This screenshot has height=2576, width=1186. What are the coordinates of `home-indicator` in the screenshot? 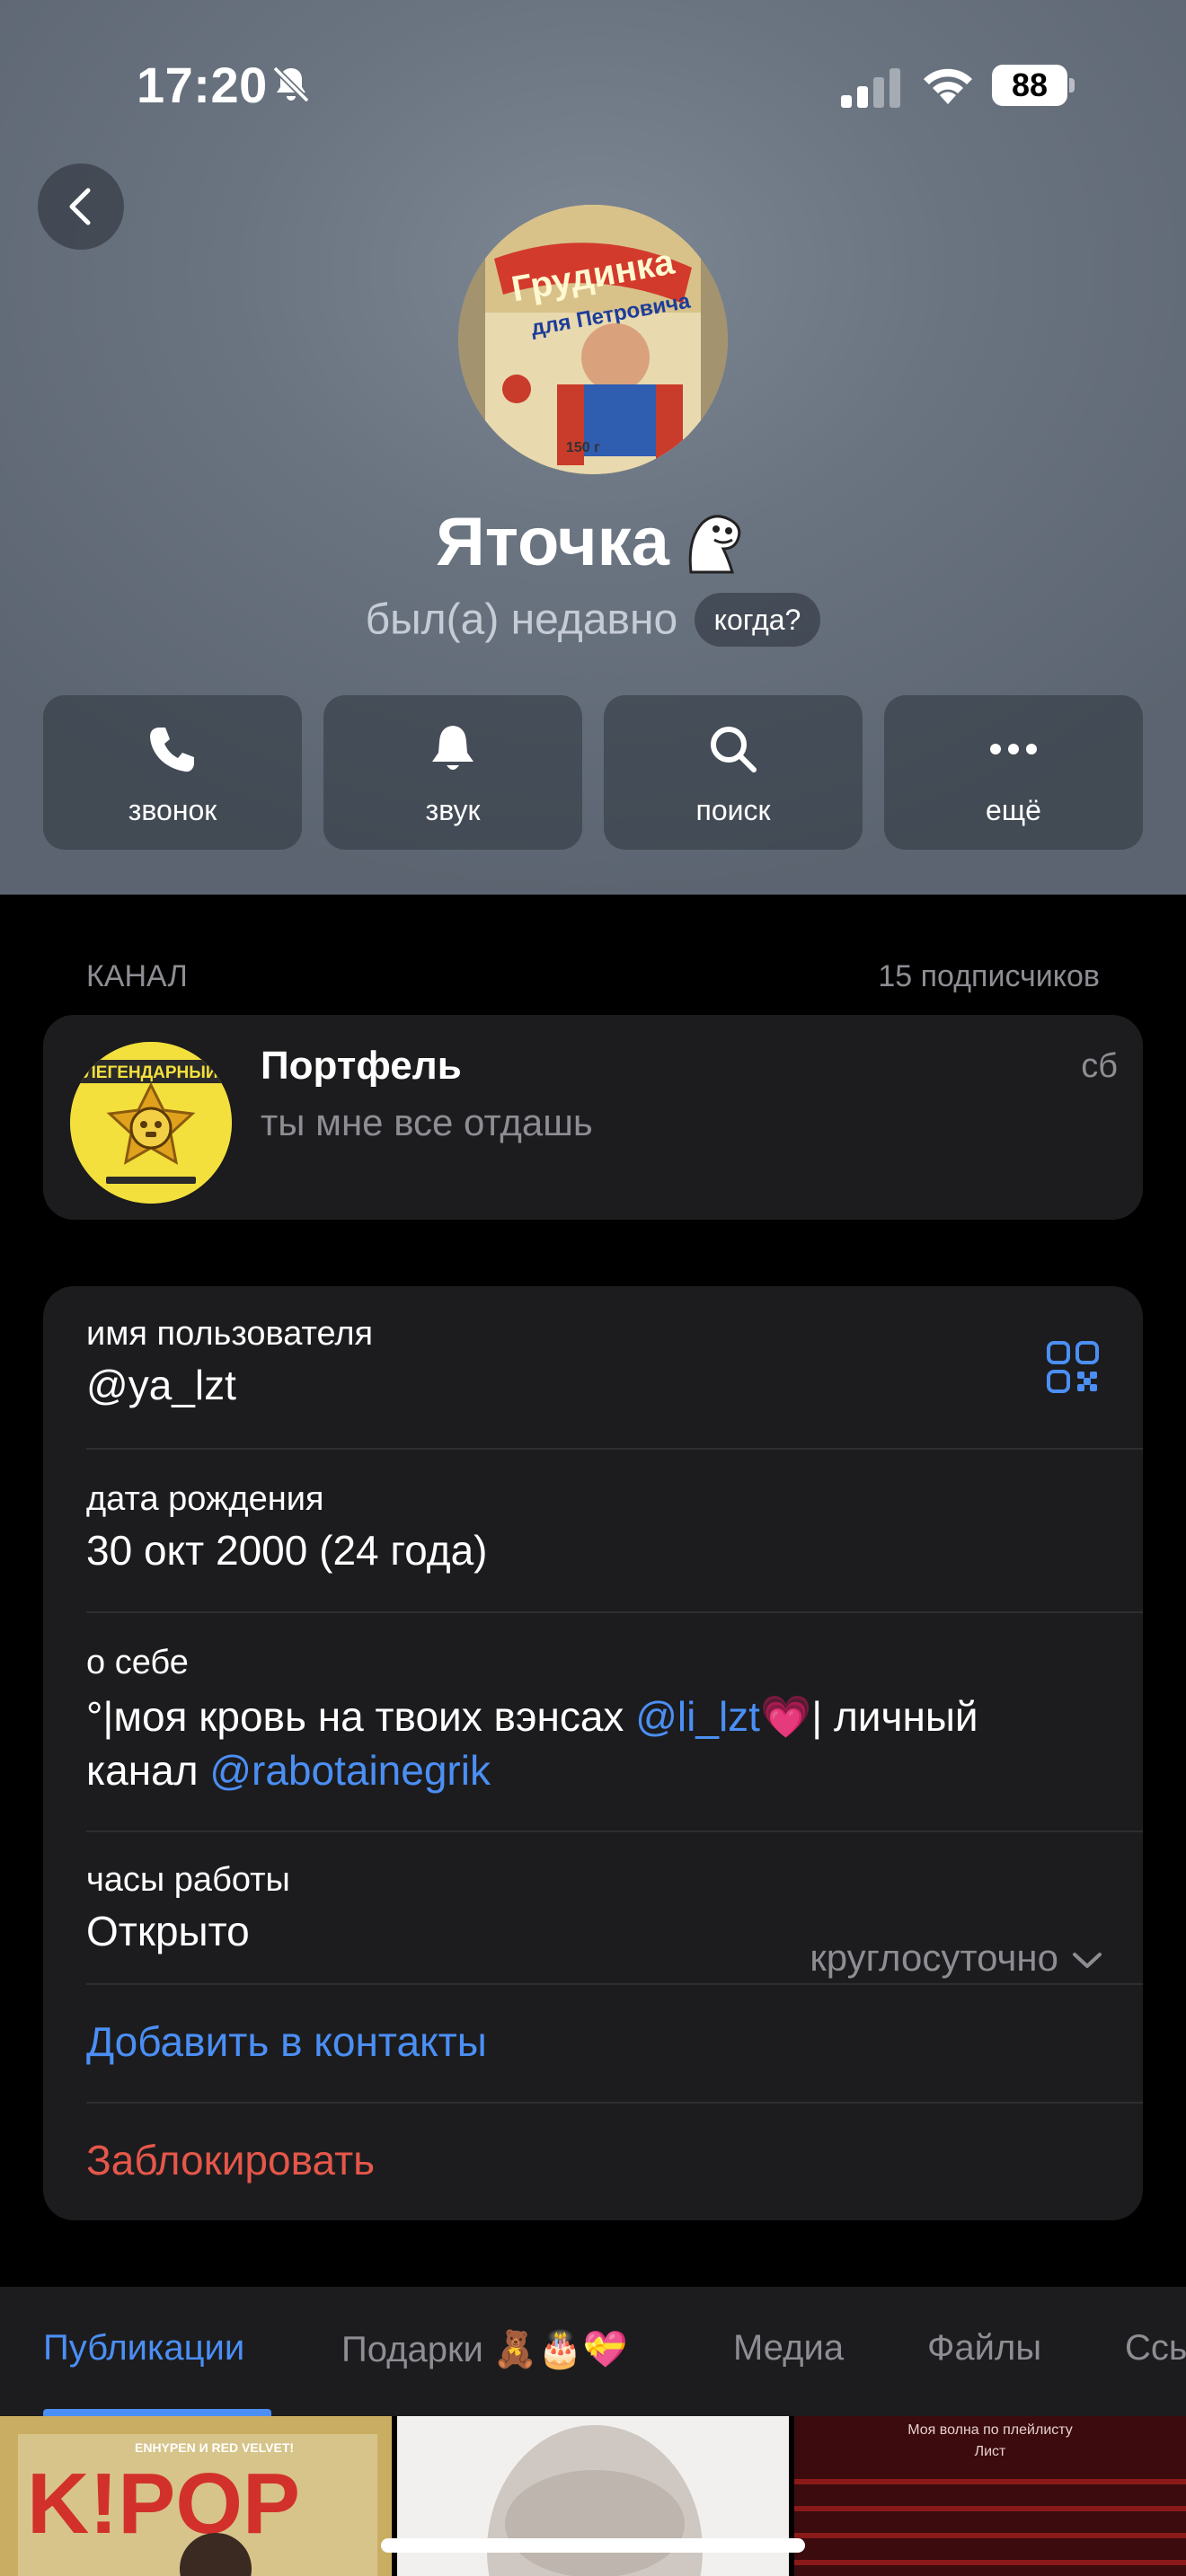 It's located at (593, 2545).